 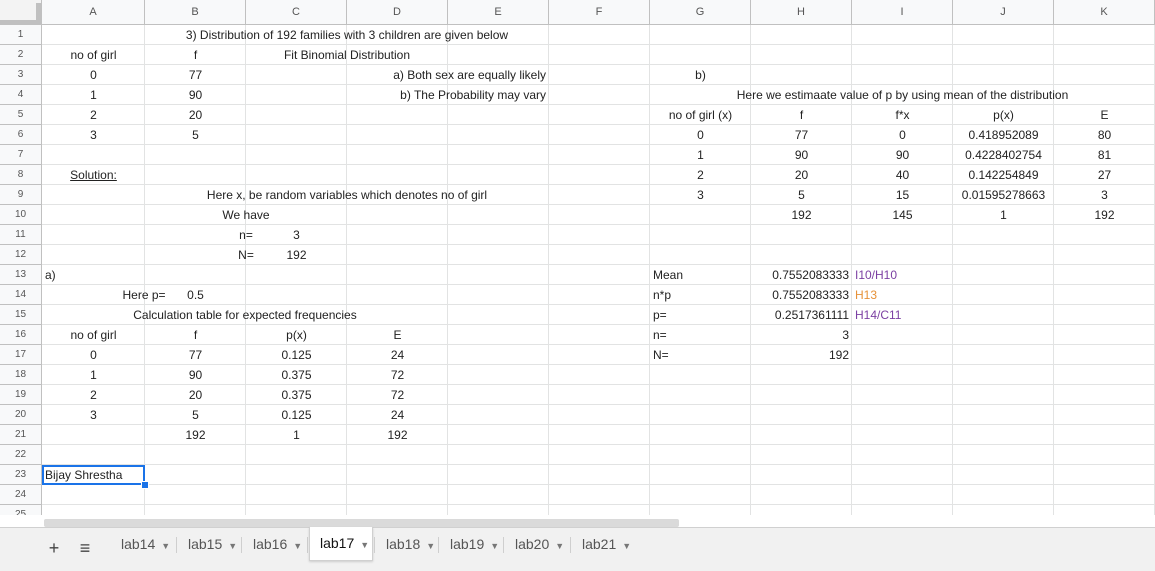 I want to click on cell-a3: 0, so click(x=93, y=75).